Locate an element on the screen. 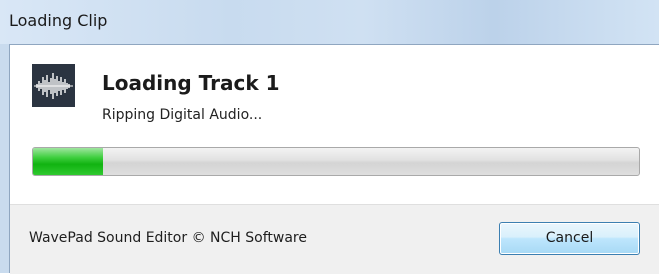 The height and width of the screenshot is (274, 659). loading-heading: Loading Track 1 is located at coordinates (191, 83).